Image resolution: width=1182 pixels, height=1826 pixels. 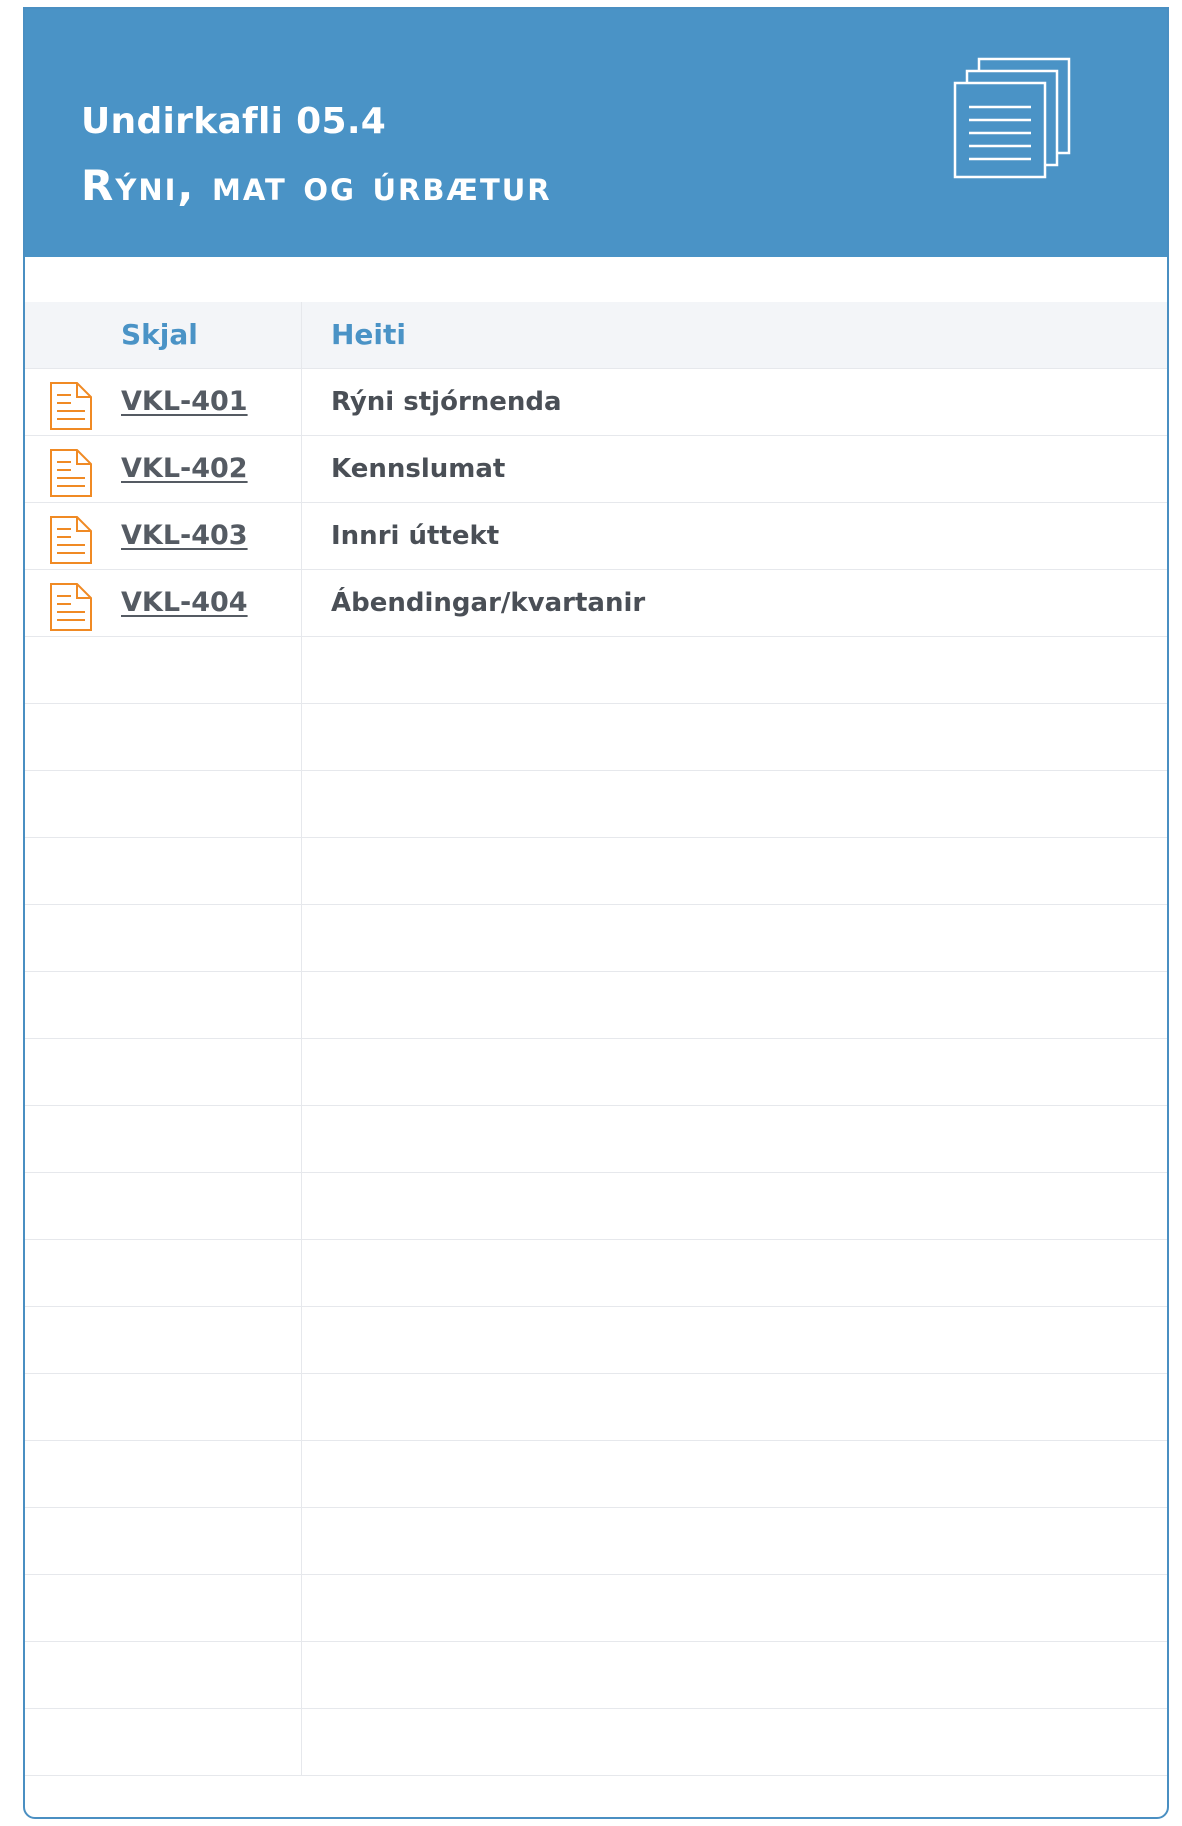 I want to click on chapter-title: Rýni, mat og úrbætur, so click(x=316, y=185).